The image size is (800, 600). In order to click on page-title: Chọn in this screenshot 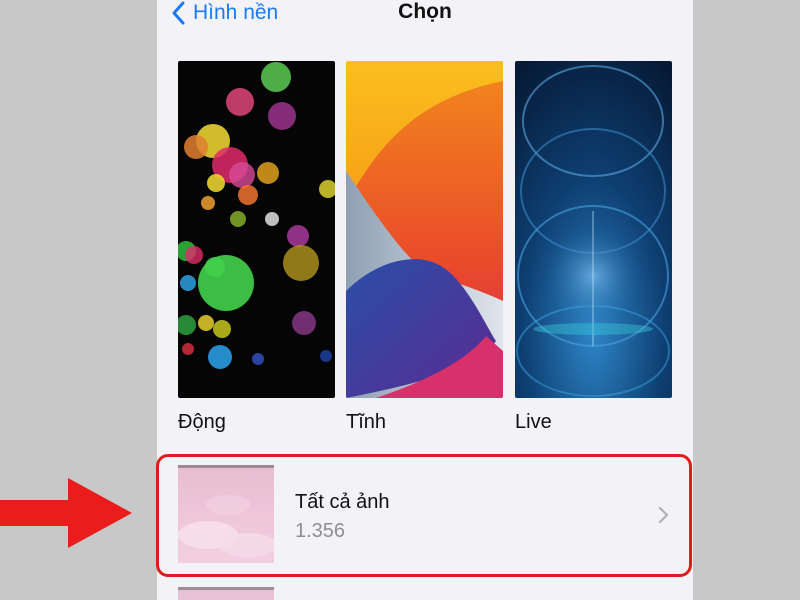, I will do `click(425, 11)`.